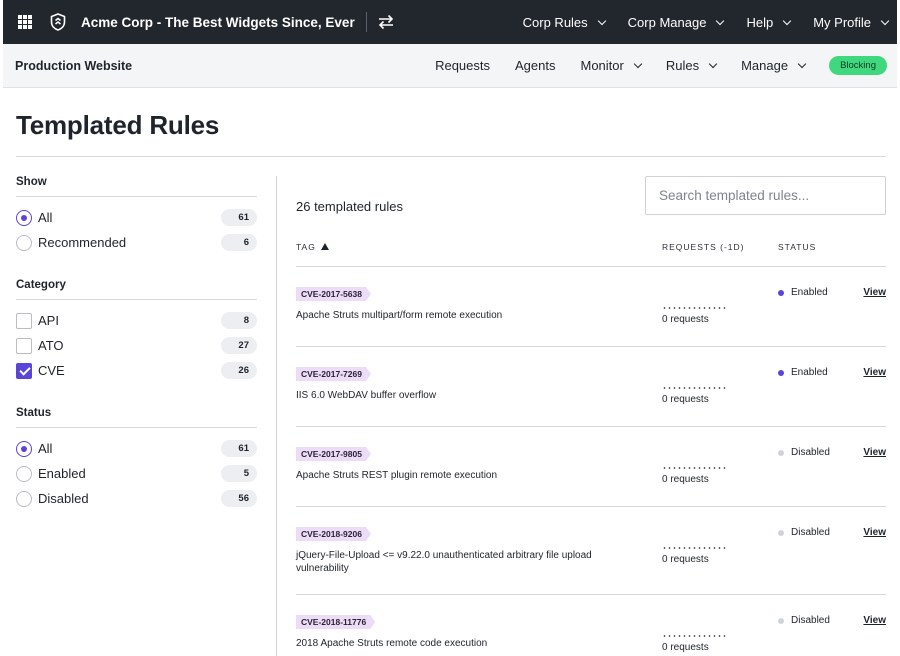 The image size is (900, 656). What do you see at coordinates (386, 22) in the screenshot?
I see `switch-corp-icon` at bounding box center [386, 22].